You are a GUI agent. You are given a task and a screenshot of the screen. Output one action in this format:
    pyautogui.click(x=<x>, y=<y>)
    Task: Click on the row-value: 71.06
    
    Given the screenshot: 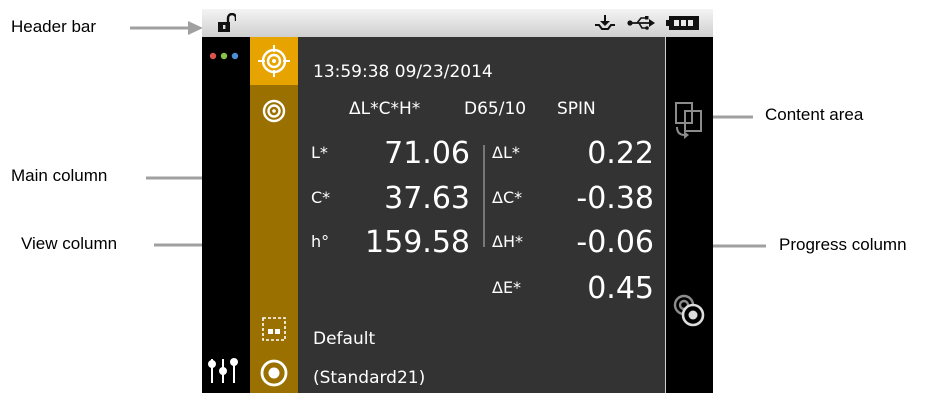 What is the action you would take?
    pyautogui.click(x=427, y=153)
    